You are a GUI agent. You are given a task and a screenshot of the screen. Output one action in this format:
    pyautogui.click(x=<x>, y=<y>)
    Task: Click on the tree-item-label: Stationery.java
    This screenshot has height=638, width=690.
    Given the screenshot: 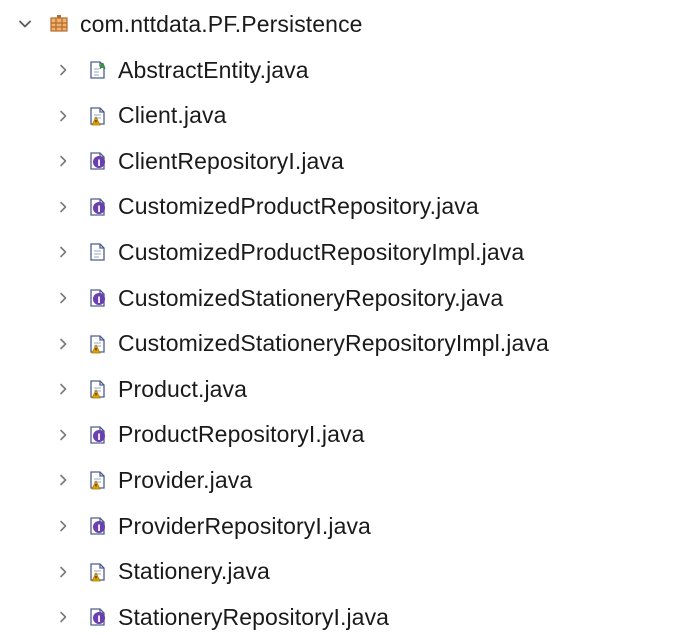 What is the action you would take?
    pyautogui.click(x=194, y=571)
    